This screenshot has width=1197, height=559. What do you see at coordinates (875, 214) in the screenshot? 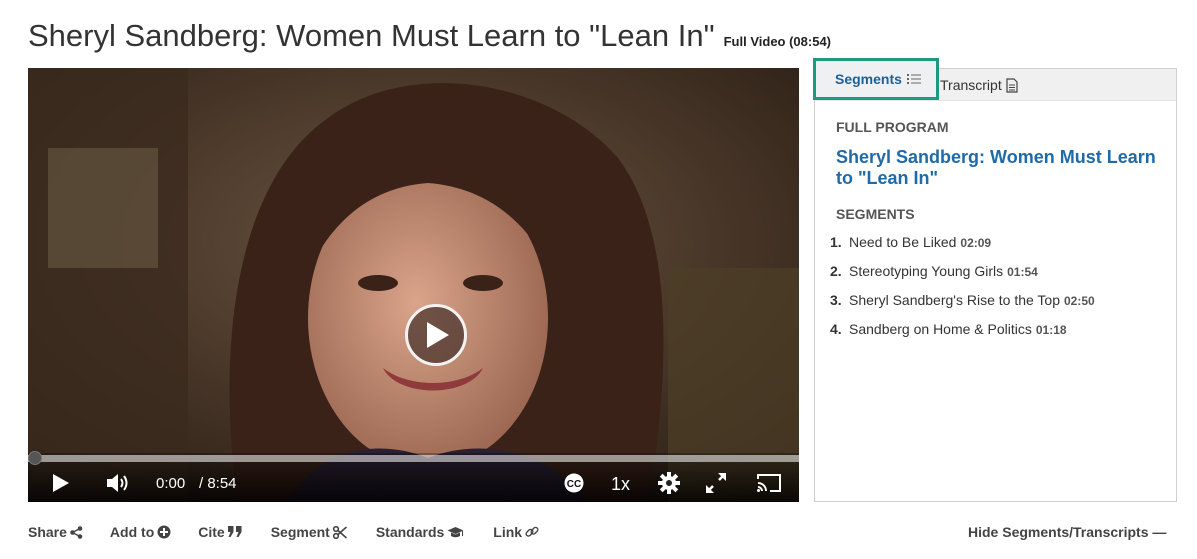
I see `segments-heading: SEGMENTS` at bounding box center [875, 214].